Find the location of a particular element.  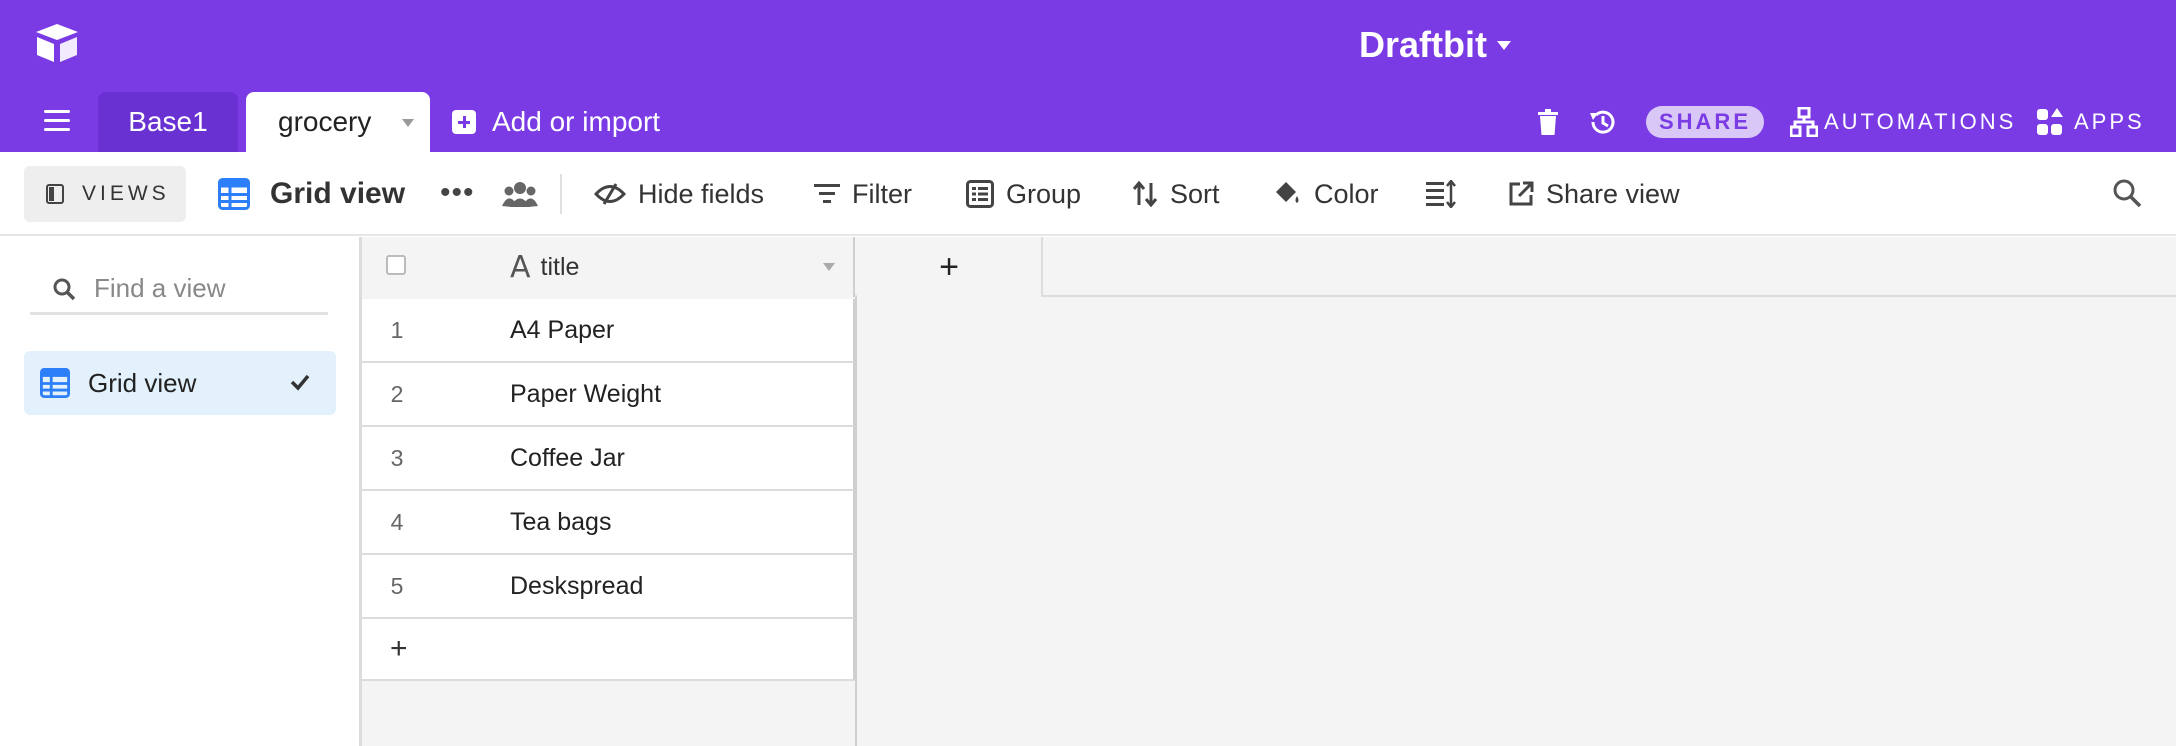

current-view-name: Grid view is located at coordinates (311, 194).